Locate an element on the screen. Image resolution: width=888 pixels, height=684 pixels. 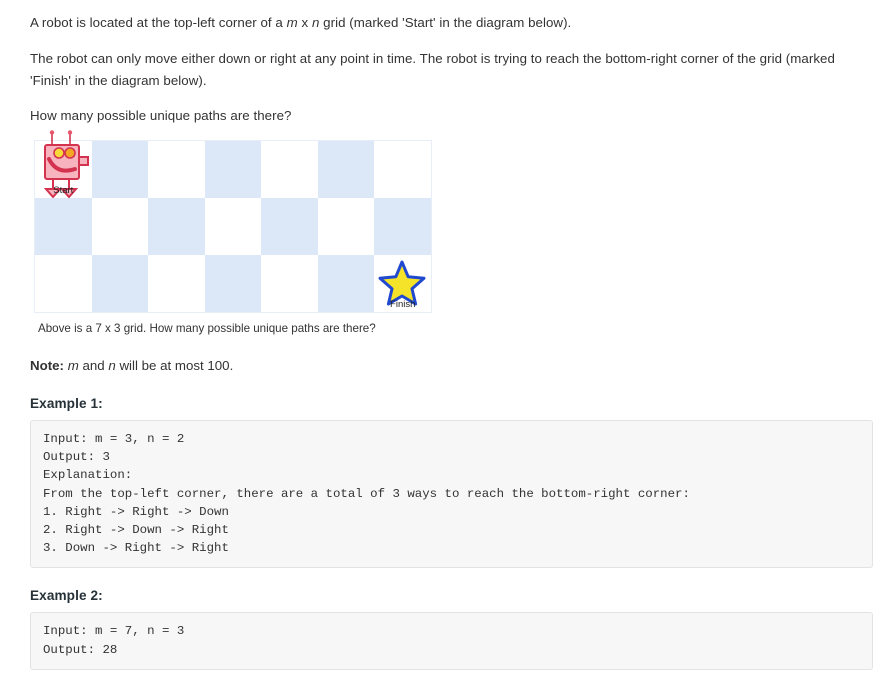
note-text-c: will be at most 100. is located at coordinates (174, 365).